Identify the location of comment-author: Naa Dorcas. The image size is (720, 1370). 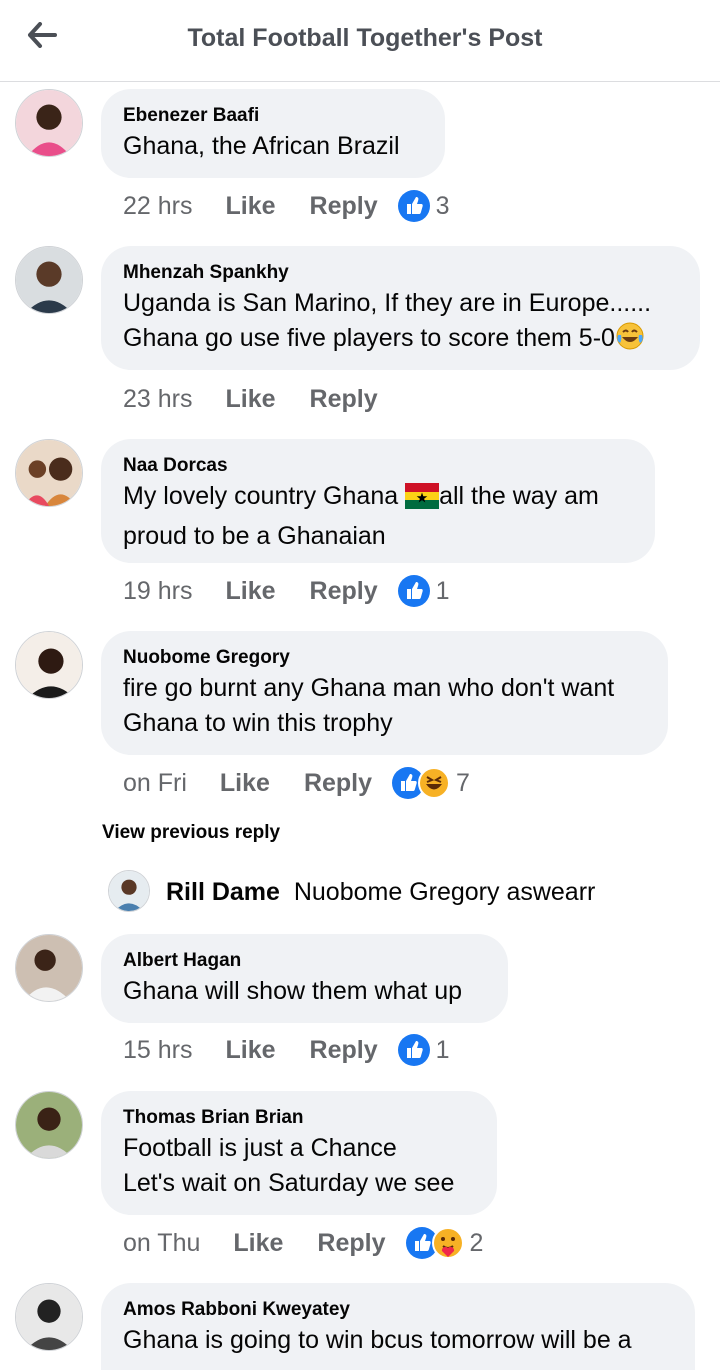
(378, 466).